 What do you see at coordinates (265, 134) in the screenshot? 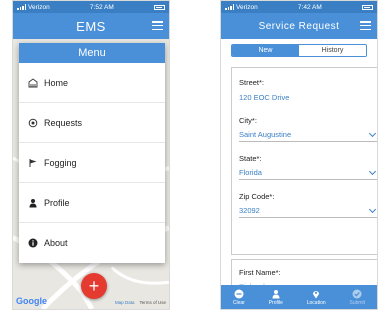
I see `city-value: Saint Augustine` at bounding box center [265, 134].